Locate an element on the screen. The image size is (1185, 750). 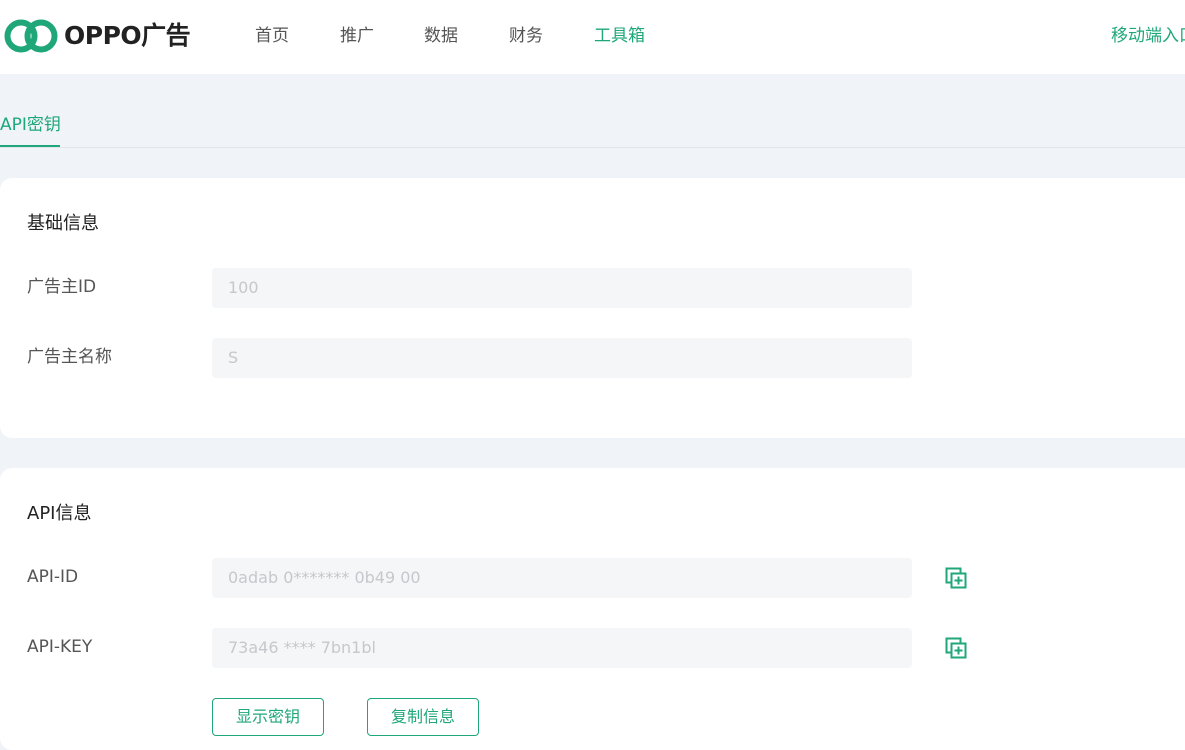
api-info-title: API信息 is located at coordinates (59, 513).